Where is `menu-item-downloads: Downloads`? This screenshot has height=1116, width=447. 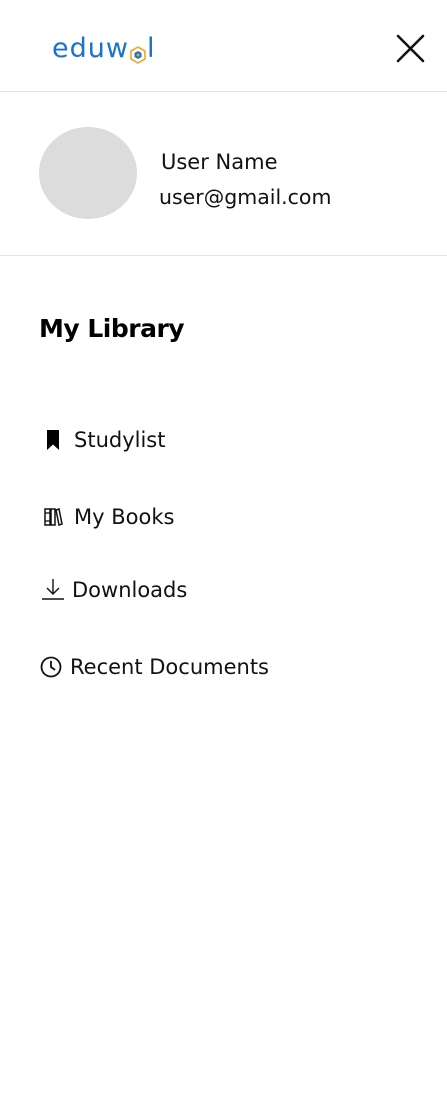
menu-item-downloads: Downloads is located at coordinates (112, 590).